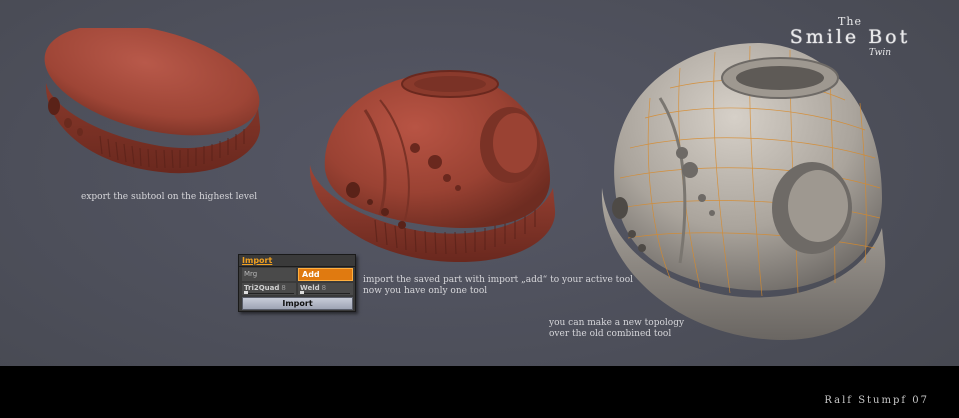  What do you see at coordinates (425, 291) in the screenshot?
I see `caption-import-line2: now you have only one tool` at bounding box center [425, 291].